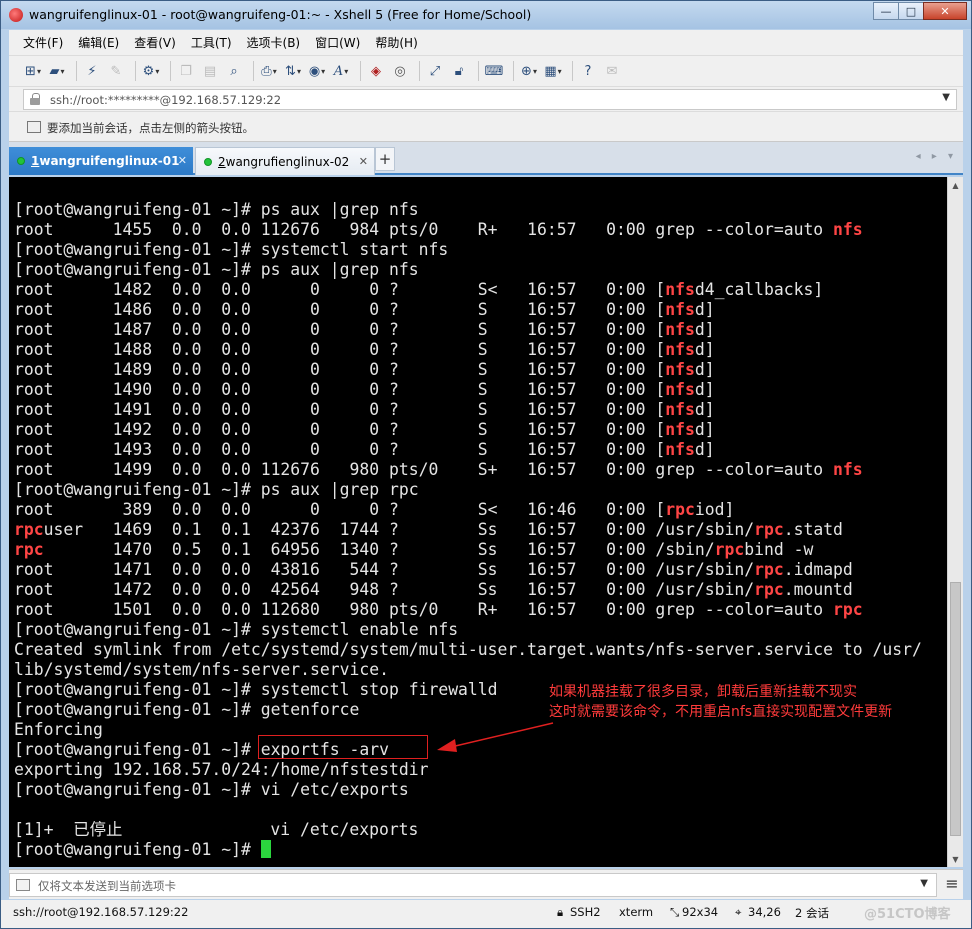 The width and height of the screenshot is (972, 929). What do you see at coordinates (759, 289) in the screenshot?
I see `terminal-text: d4_callbacks]` at bounding box center [759, 289].